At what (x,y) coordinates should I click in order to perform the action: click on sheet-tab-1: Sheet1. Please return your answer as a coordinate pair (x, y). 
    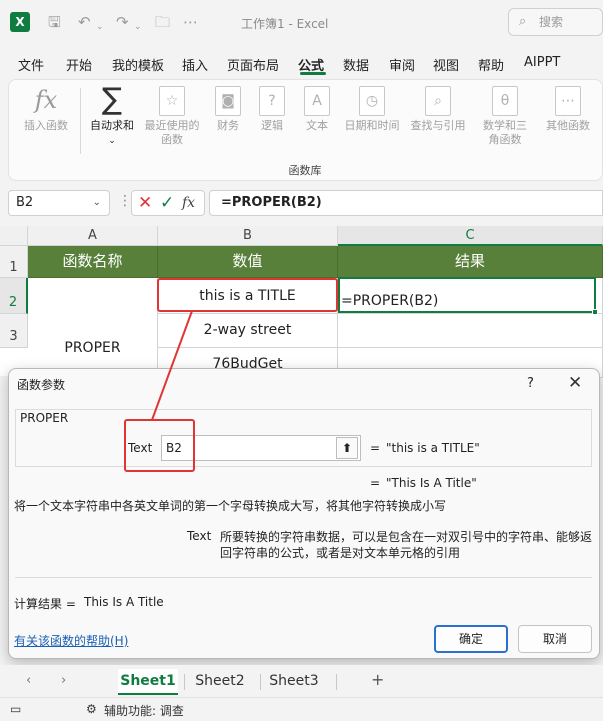
    Looking at the image, I should click on (148, 682).